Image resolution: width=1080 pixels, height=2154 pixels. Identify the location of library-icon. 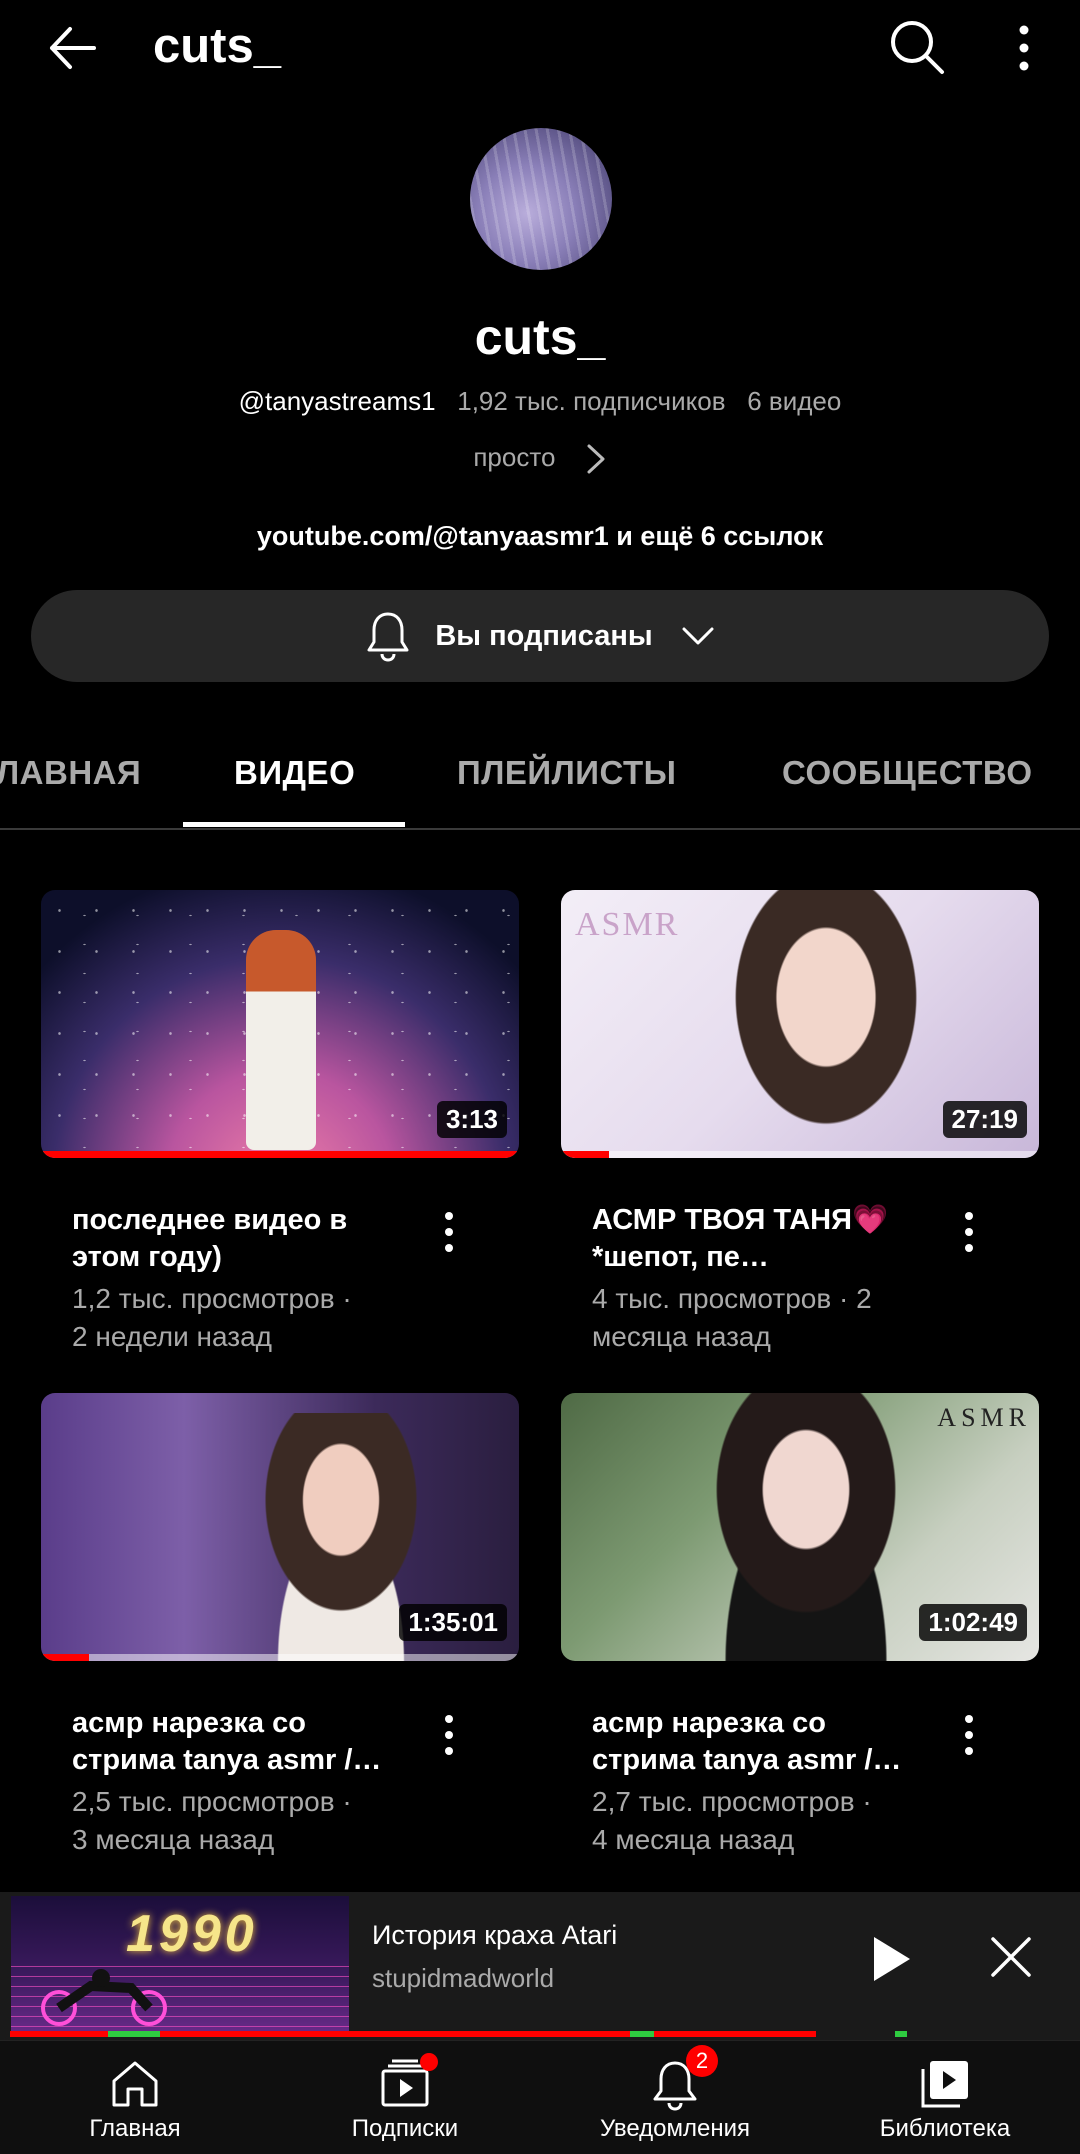
(944, 2084).